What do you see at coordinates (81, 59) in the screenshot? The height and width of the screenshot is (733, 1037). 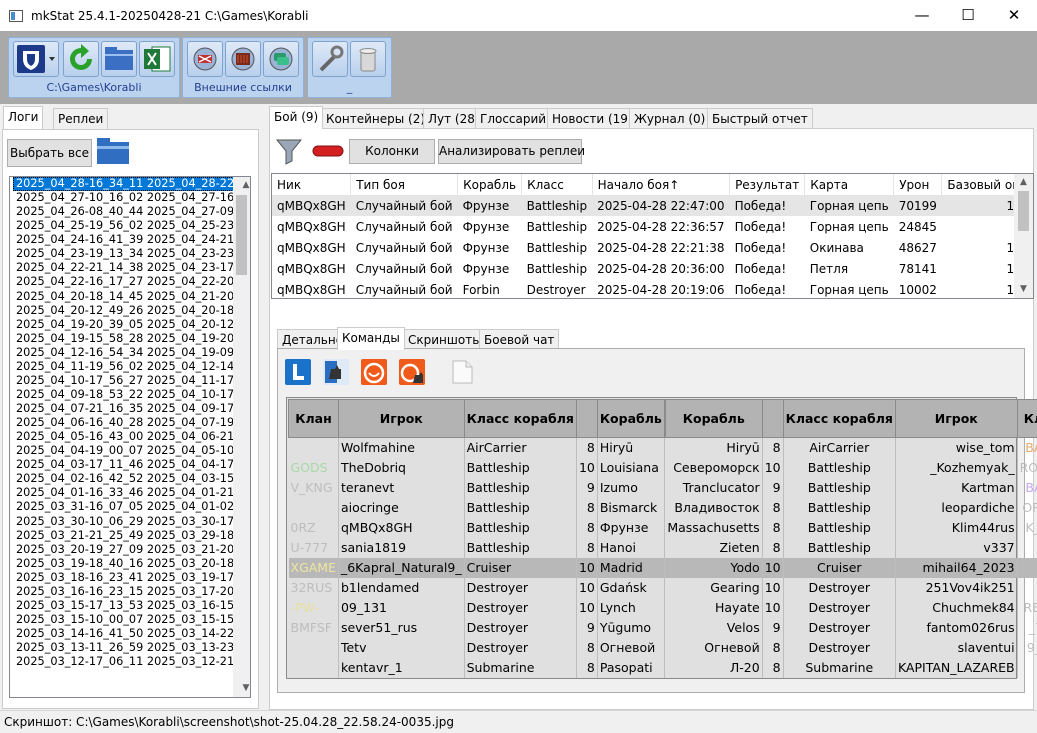 I see `refresh-button` at bounding box center [81, 59].